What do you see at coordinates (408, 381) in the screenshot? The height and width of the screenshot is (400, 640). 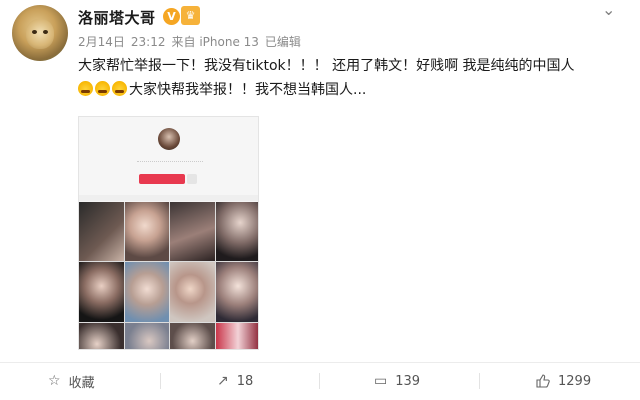 I see `comment-count: 139` at bounding box center [408, 381].